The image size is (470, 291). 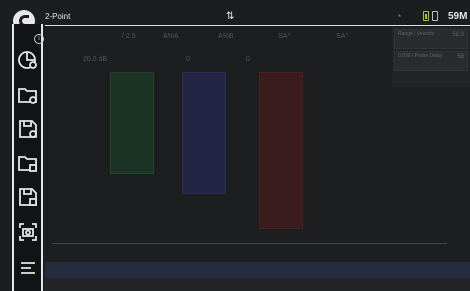 I want to click on open-data-folder-icon, so click(x=28, y=163).